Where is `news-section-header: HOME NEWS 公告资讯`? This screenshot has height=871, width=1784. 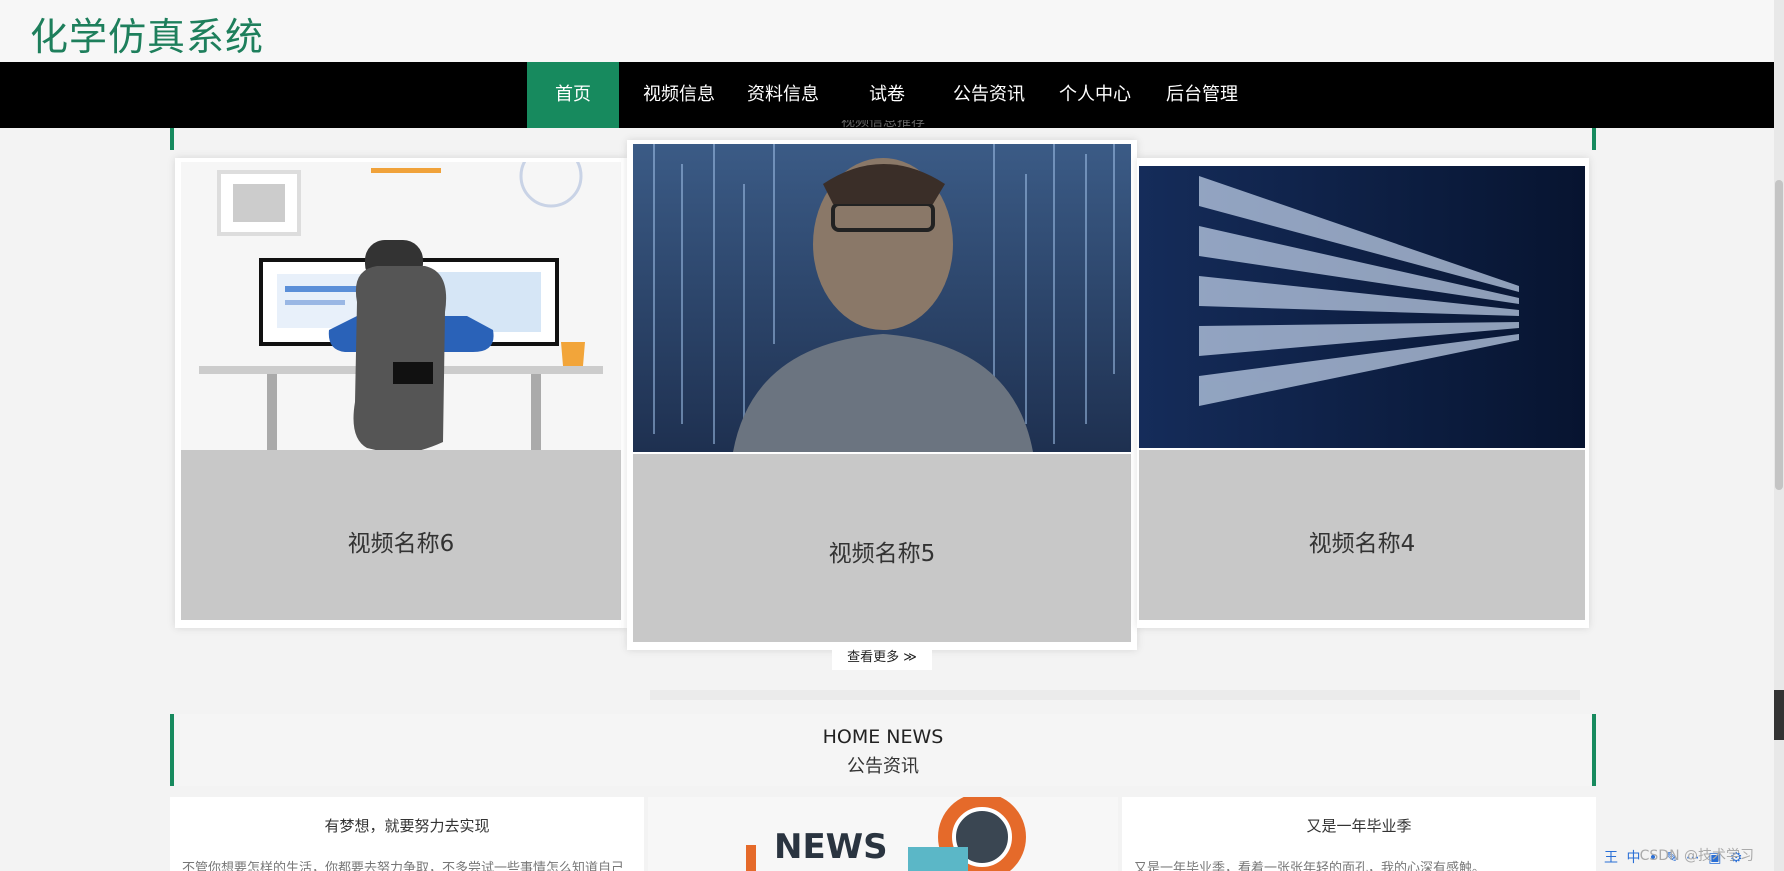
news-section-header: HOME NEWS 公告资讯 is located at coordinates (883, 750).